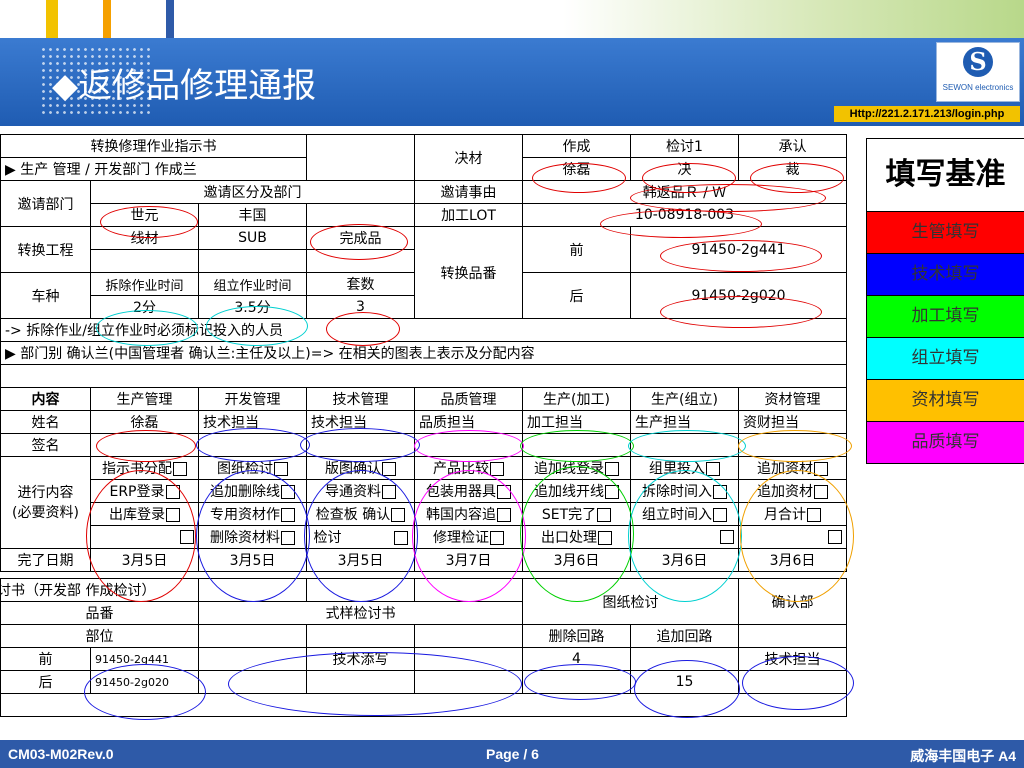  Describe the element at coordinates (945, 275) in the screenshot. I see `legend-item-blue: 技术填写` at that location.